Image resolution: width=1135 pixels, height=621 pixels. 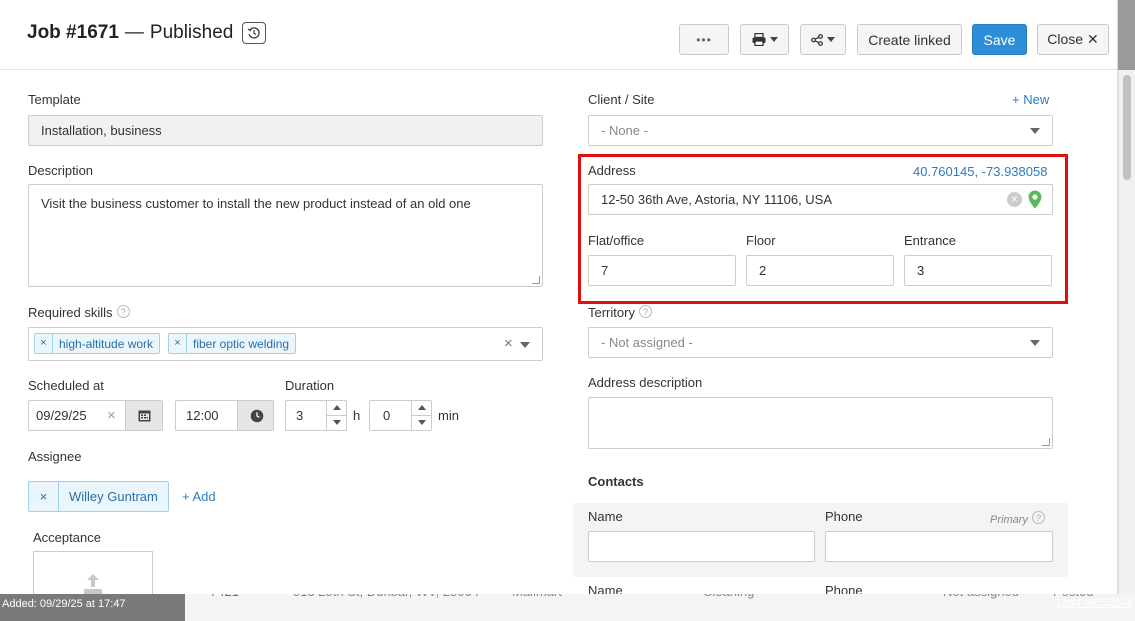 What do you see at coordinates (357, 415) in the screenshot?
I see `hours-unit: h` at bounding box center [357, 415].